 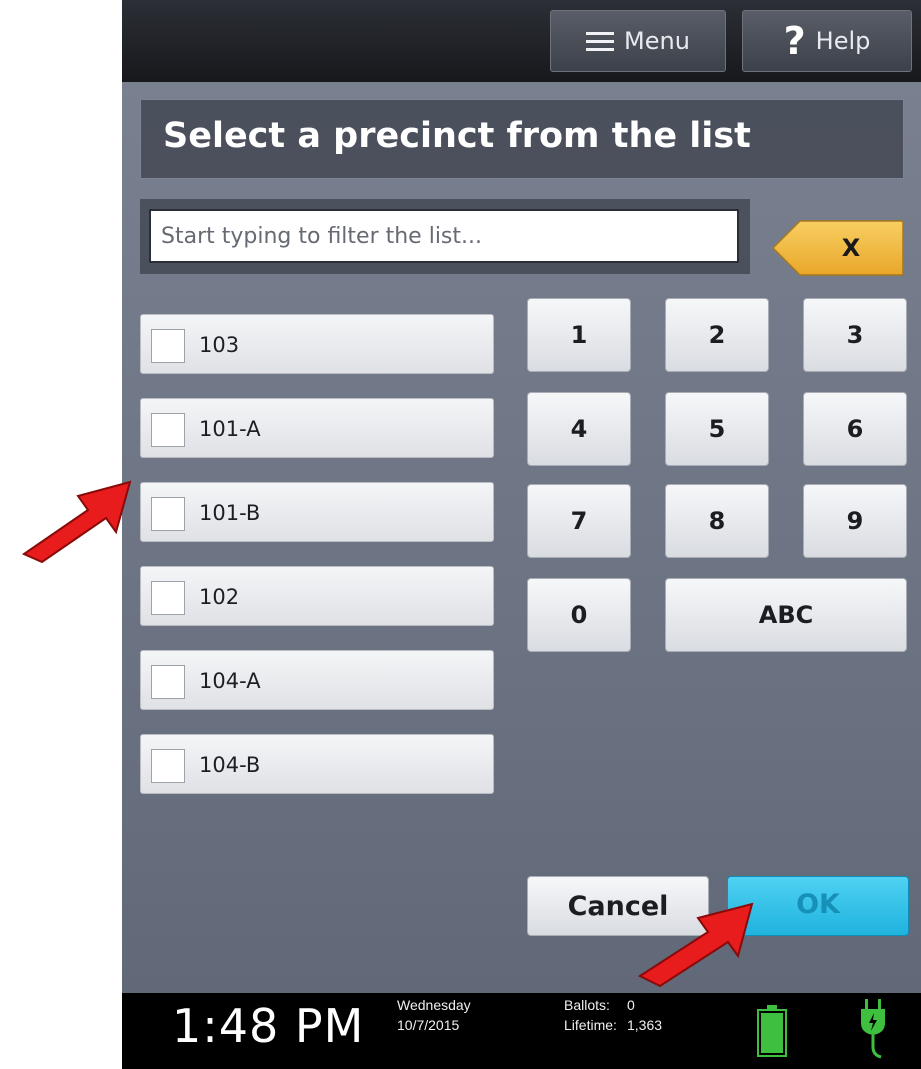 I want to click on question-mark-icon: ?, so click(x=794, y=41).